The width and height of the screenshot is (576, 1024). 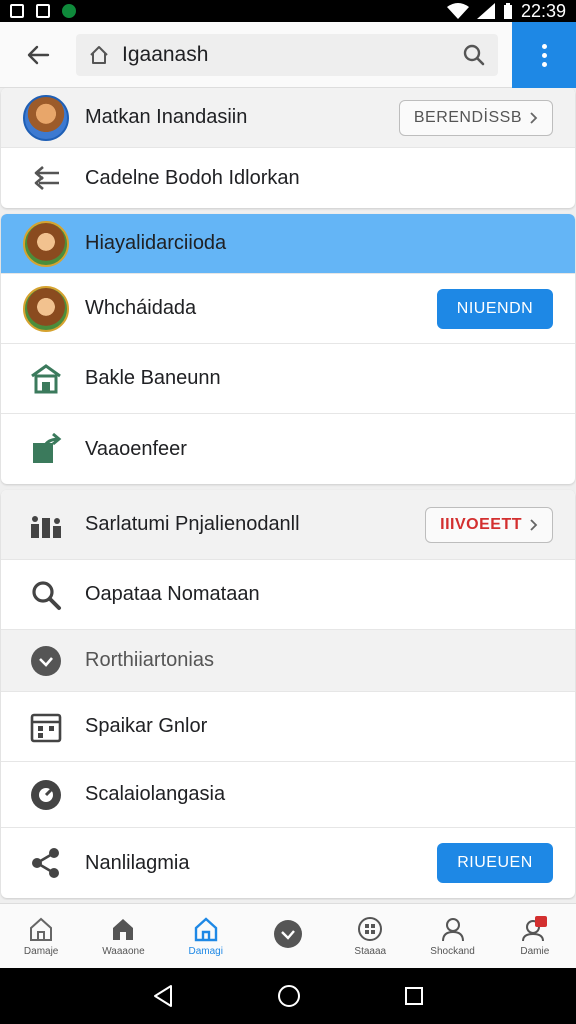 I want to click on share-nodes-icon, so click(x=45, y=863).